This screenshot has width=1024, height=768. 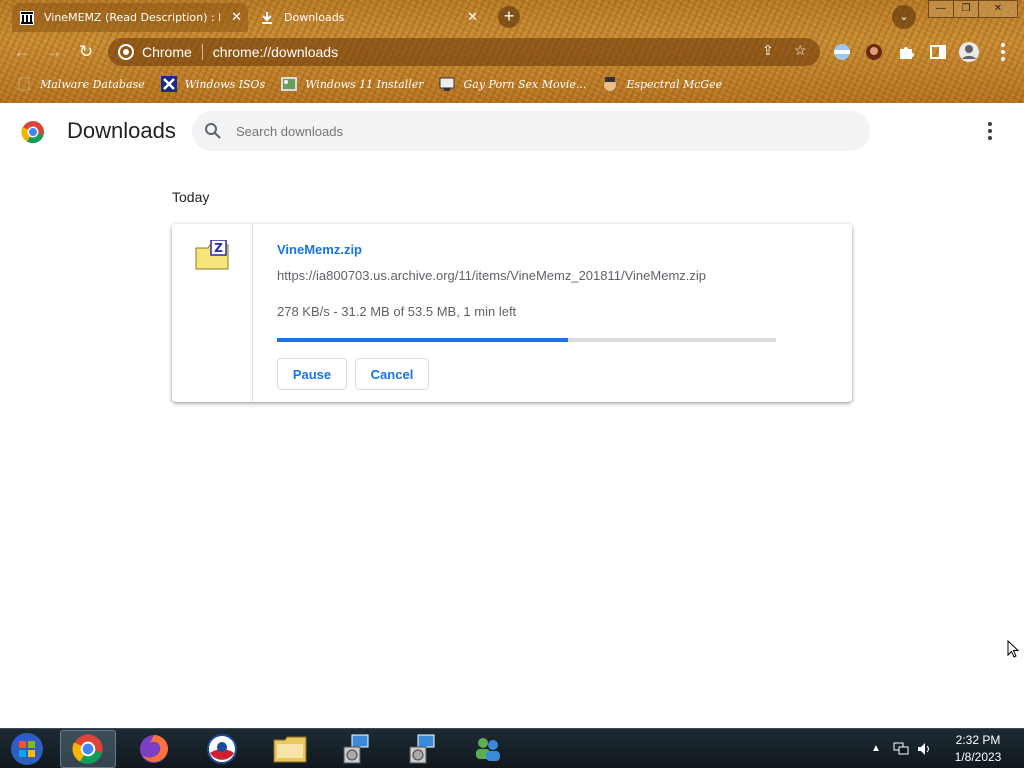 I want to click on browser-menu-icon, so click(x=1003, y=52).